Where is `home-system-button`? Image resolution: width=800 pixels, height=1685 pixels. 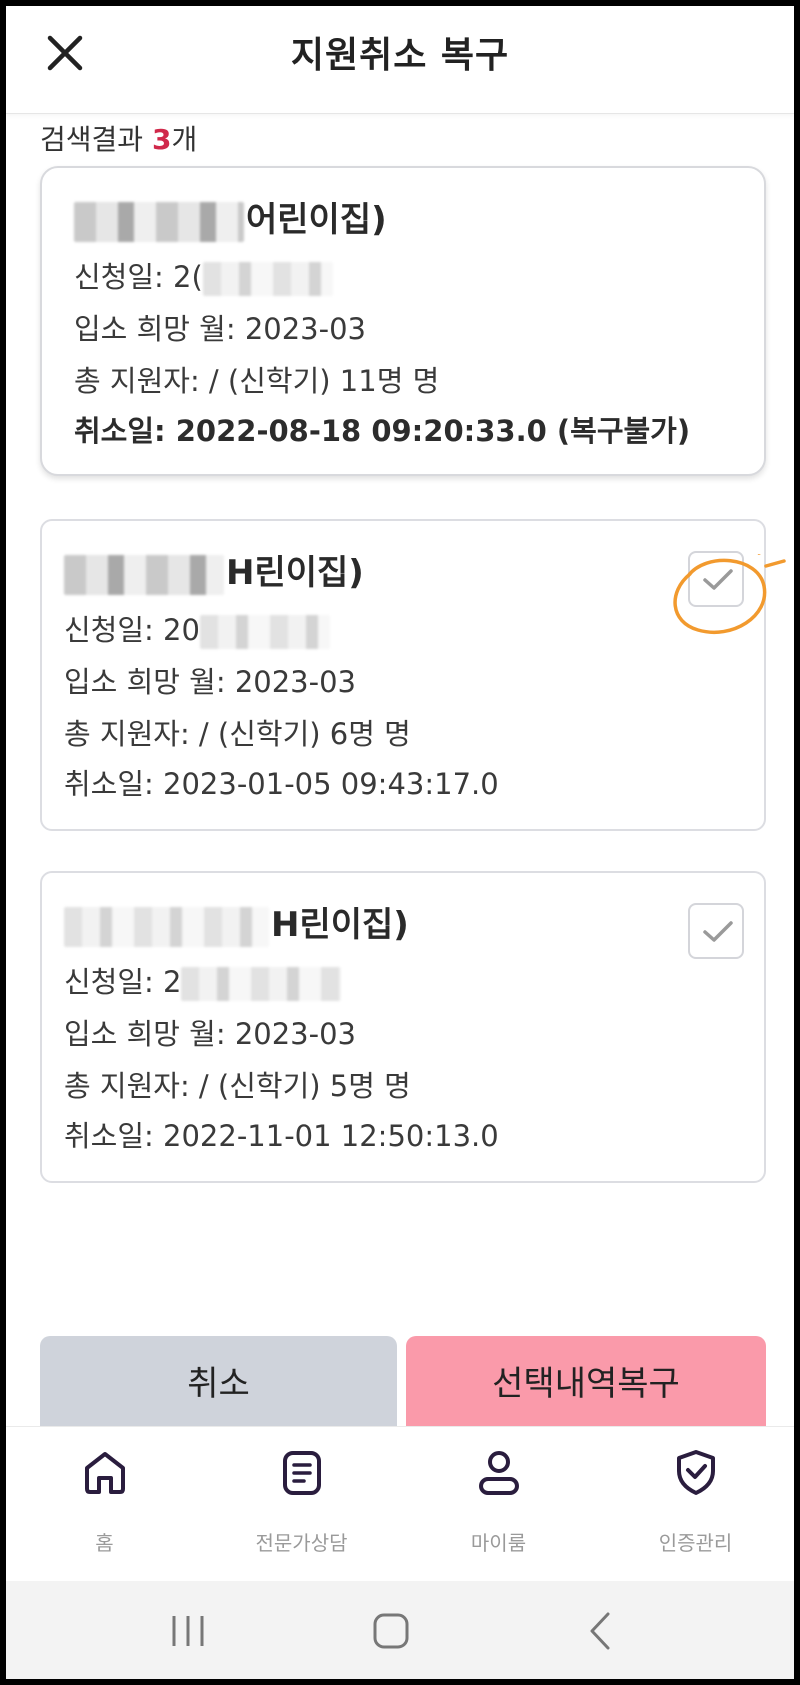 home-system-button is located at coordinates (391, 1630).